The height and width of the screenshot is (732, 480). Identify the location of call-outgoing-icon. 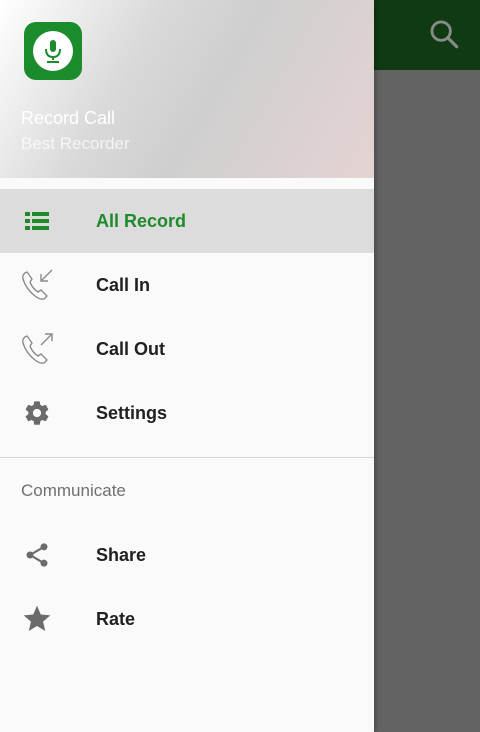
(37, 349).